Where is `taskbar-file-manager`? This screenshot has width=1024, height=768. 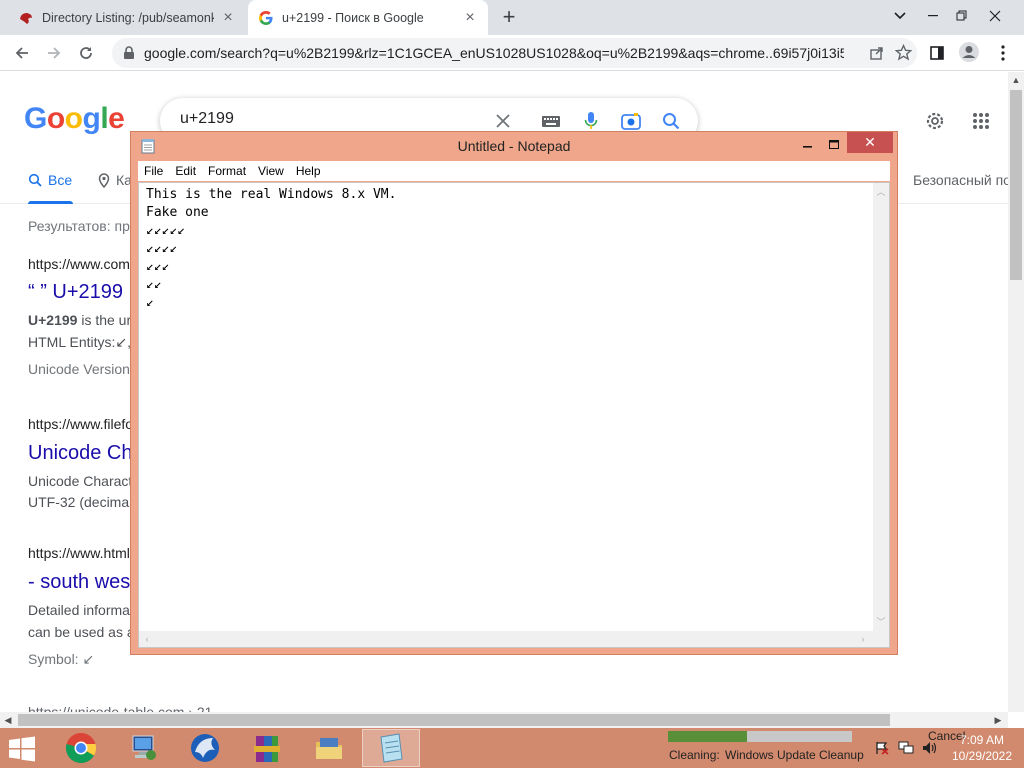 taskbar-file-manager is located at coordinates (329, 748).